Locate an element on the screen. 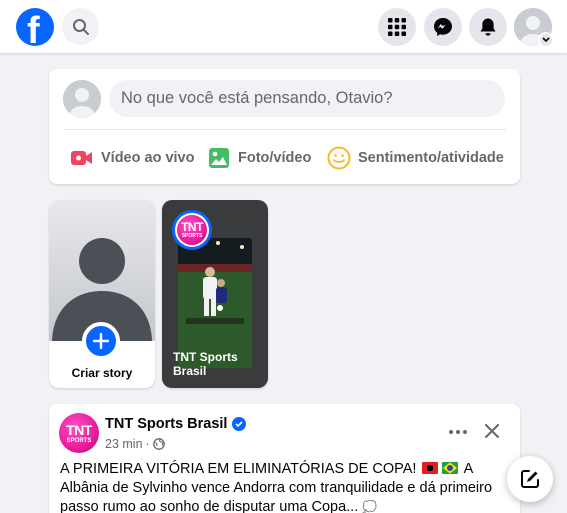 The image size is (567, 513). compose-icon is located at coordinates (530, 479).